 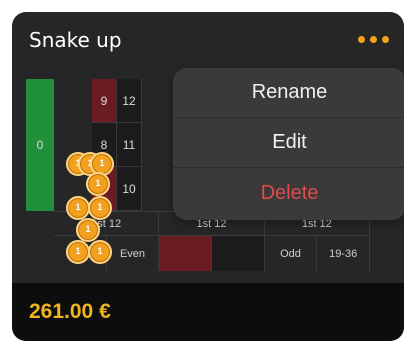 What do you see at coordinates (344, 253) in the screenshot?
I see `outside-cell: 19-36` at bounding box center [344, 253].